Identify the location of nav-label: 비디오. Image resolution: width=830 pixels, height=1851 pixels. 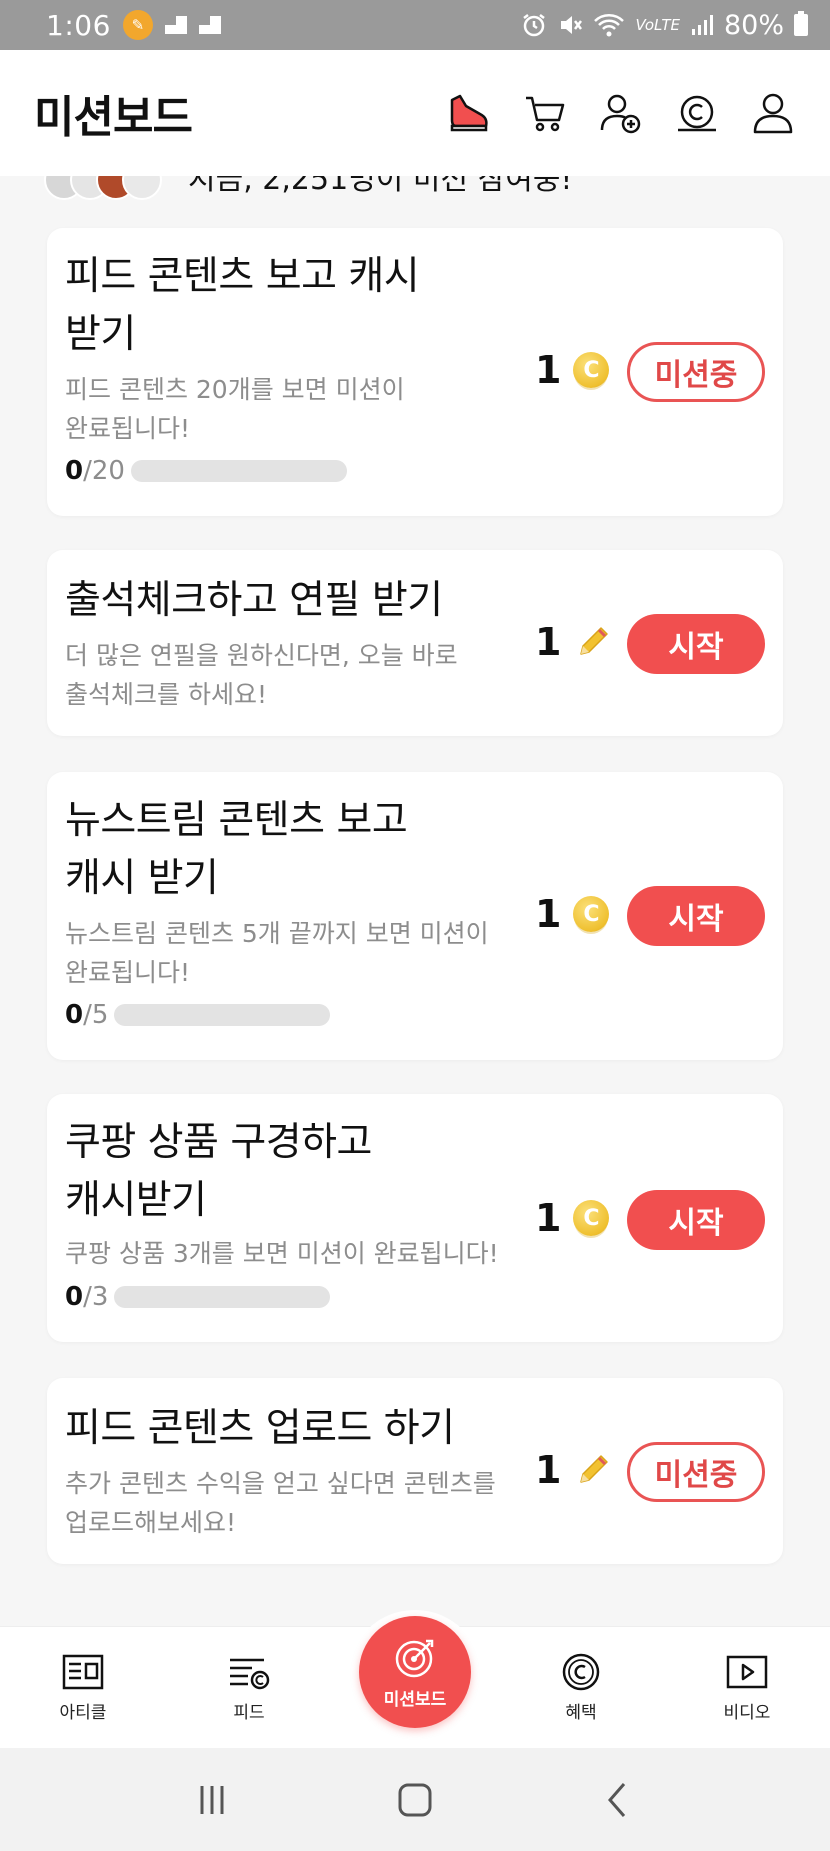
(747, 1713).